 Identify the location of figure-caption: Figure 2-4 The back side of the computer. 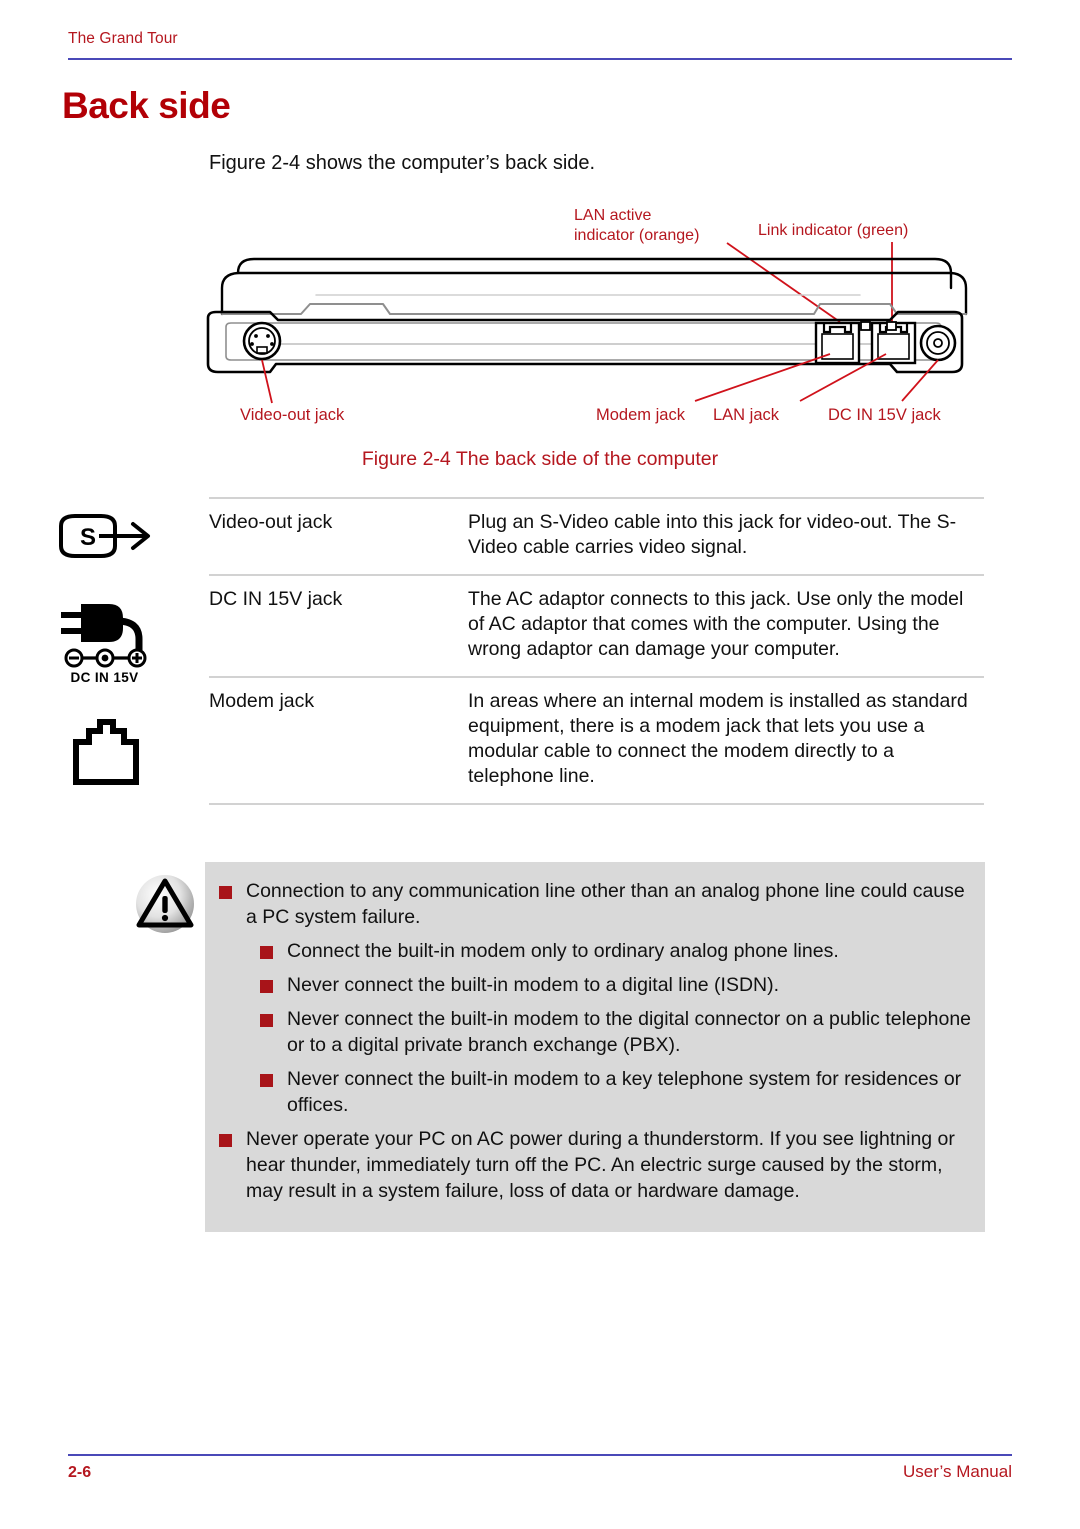
(540, 459).